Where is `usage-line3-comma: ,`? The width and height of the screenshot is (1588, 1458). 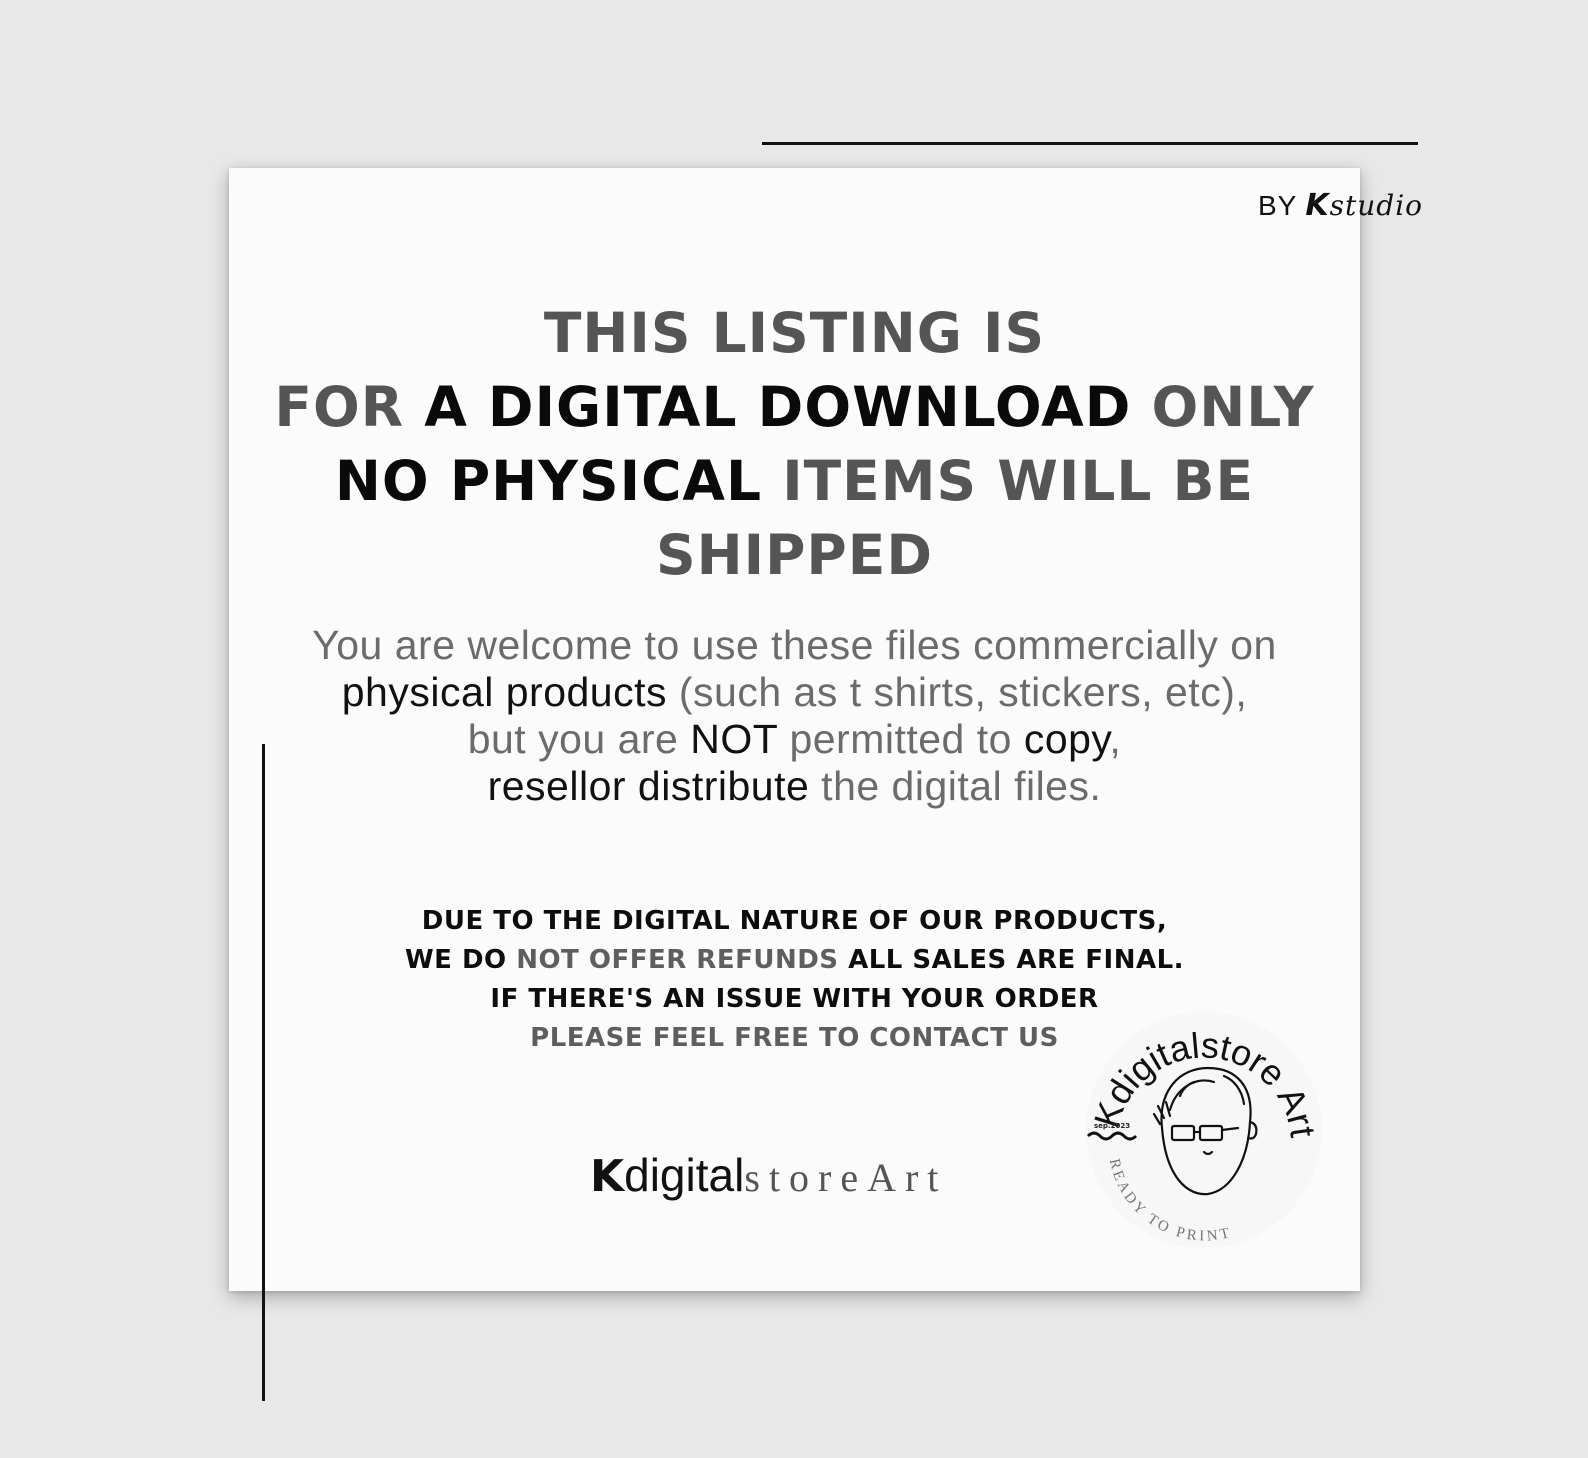 usage-line3-comma: , is located at coordinates (1115, 739).